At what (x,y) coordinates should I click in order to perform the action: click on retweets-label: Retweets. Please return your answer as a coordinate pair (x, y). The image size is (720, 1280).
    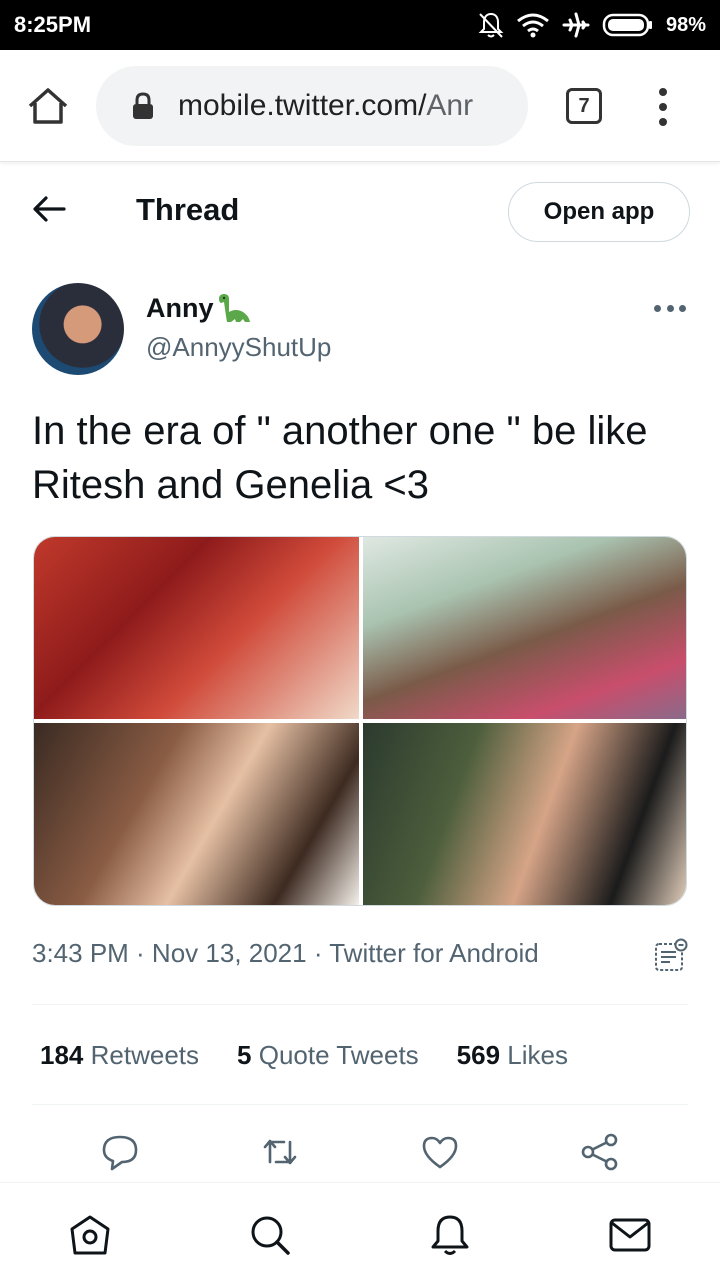
    Looking at the image, I should click on (145, 1055).